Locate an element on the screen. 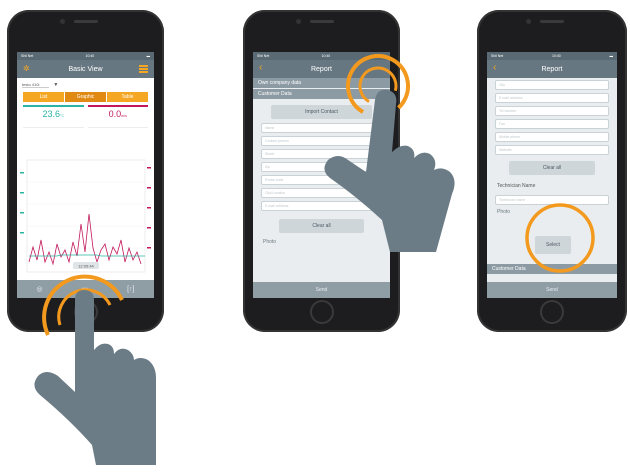  measurement-chart: 12:05:44 is located at coordinates (85, 216).